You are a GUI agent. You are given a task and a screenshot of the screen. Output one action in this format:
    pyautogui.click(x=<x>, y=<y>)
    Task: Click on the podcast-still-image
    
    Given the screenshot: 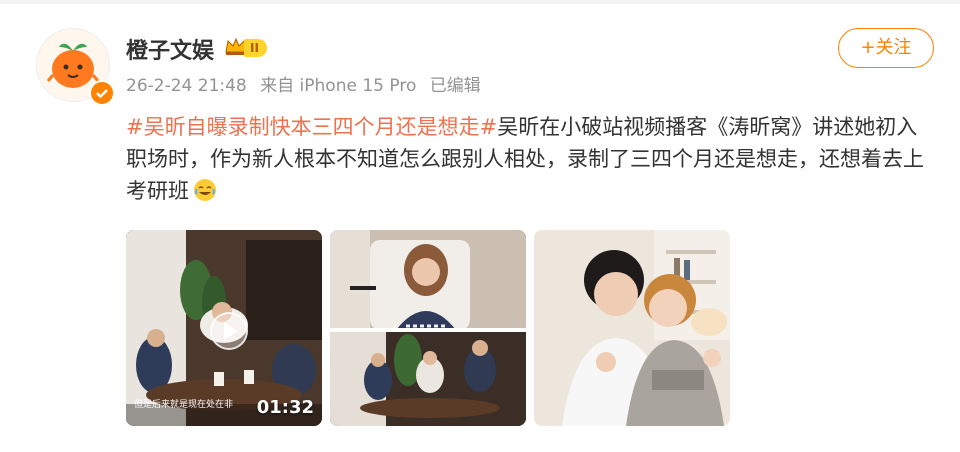 What is the action you would take?
    pyautogui.click(x=428, y=328)
    